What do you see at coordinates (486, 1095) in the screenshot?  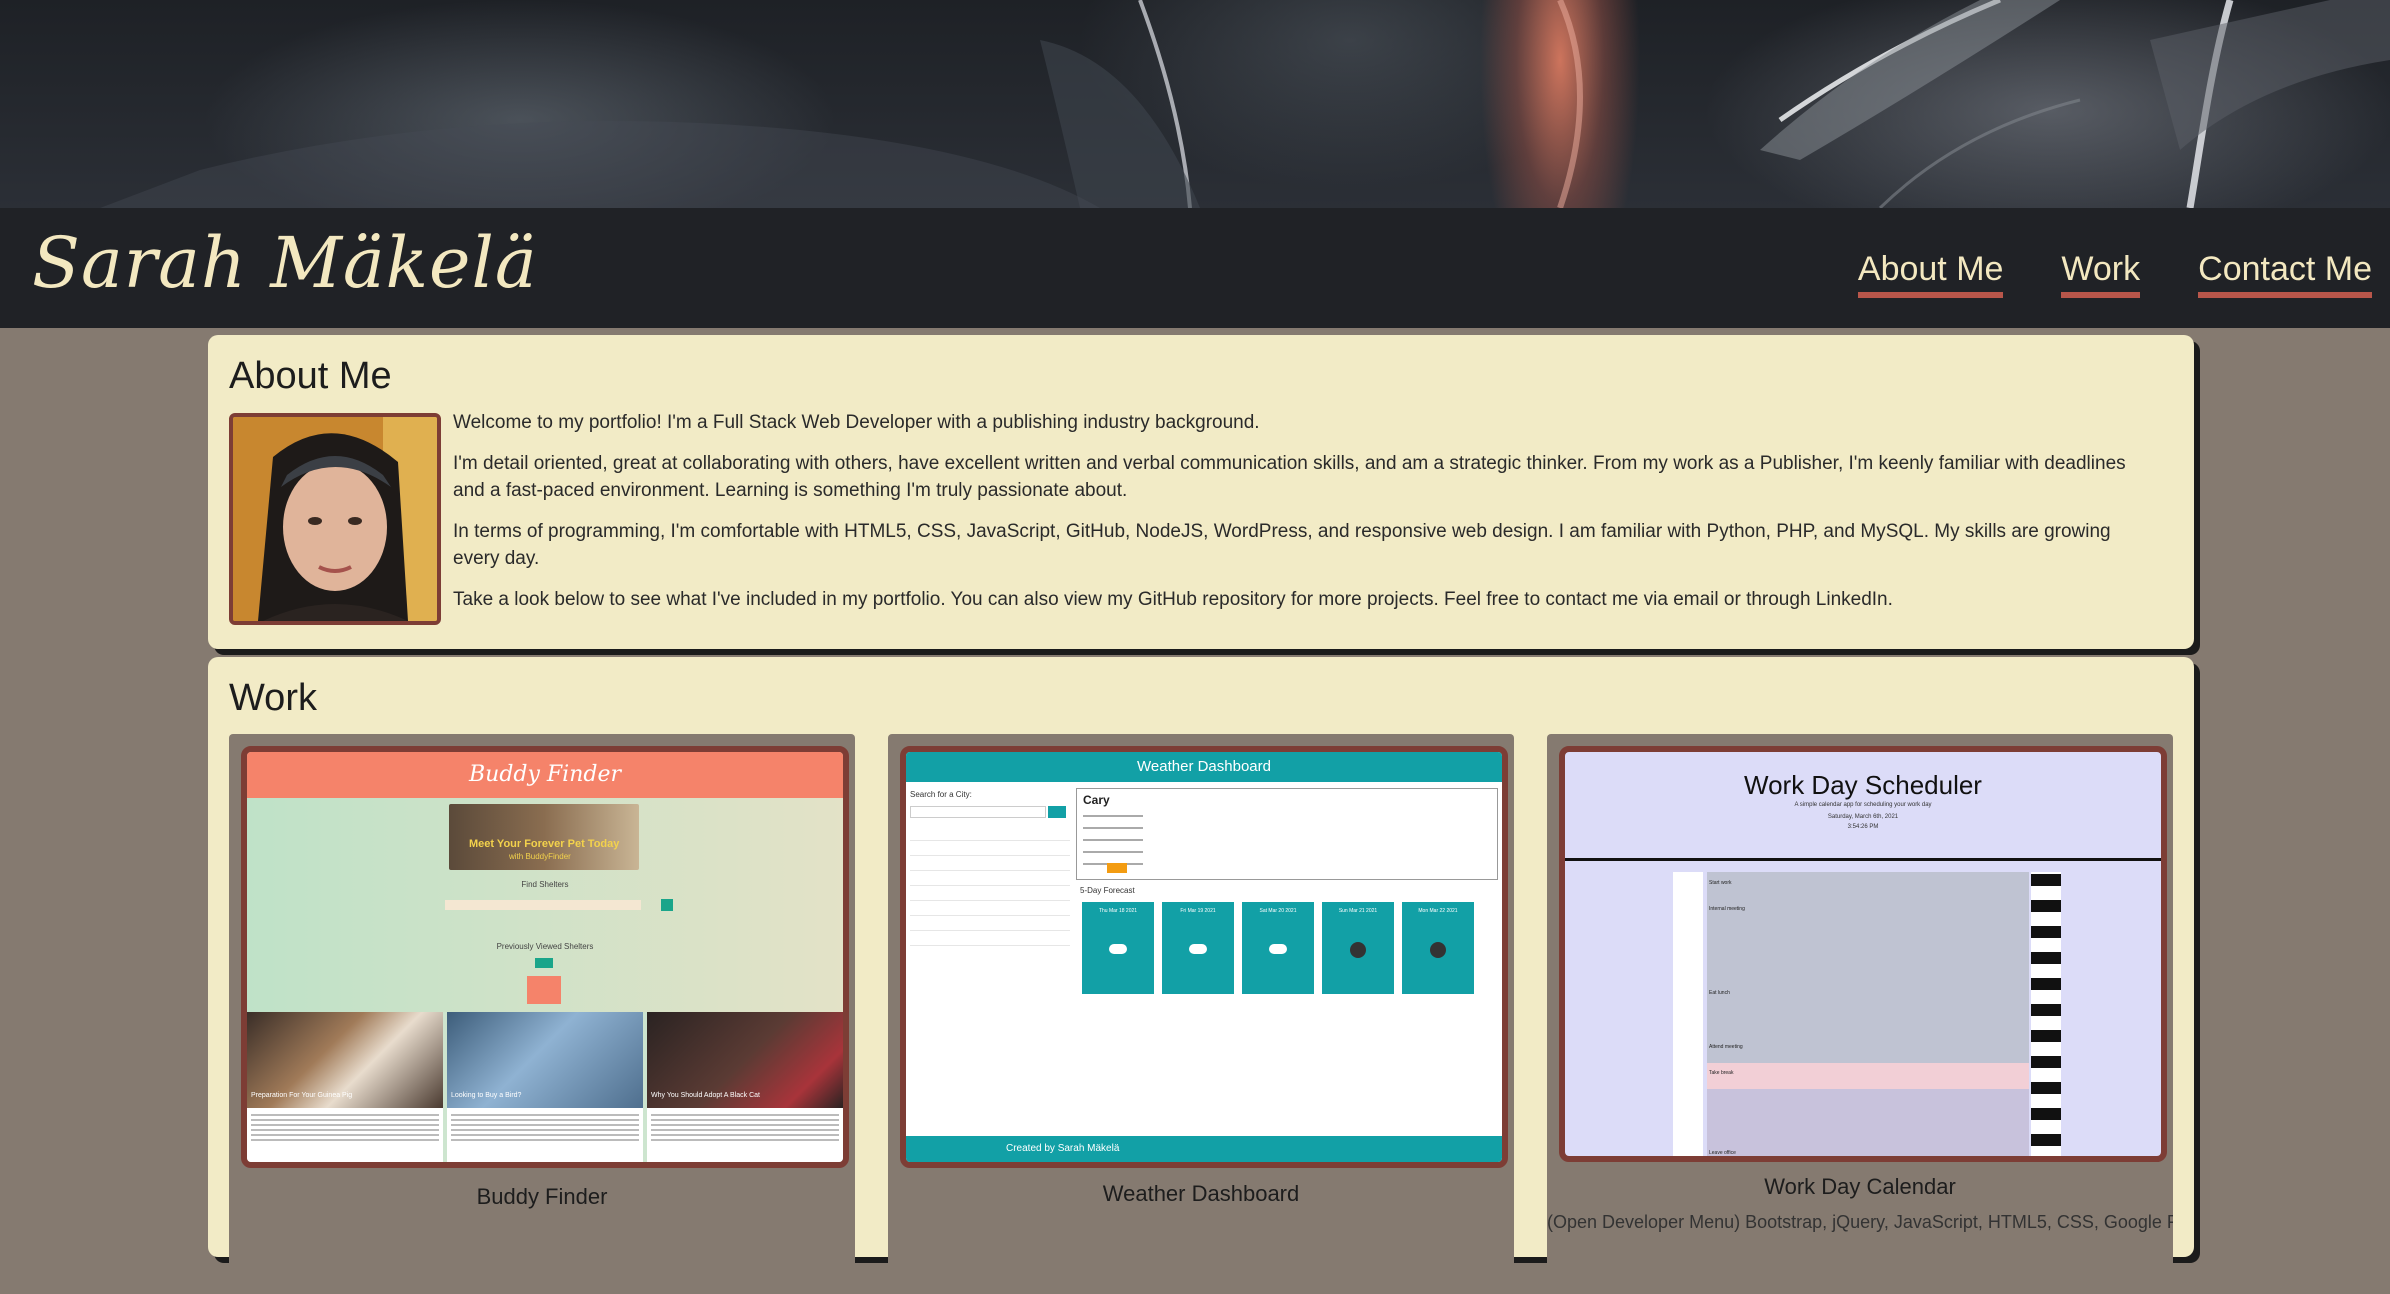 I see `mini-article-title: Looking to Buy a Bird?` at bounding box center [486, 1095].